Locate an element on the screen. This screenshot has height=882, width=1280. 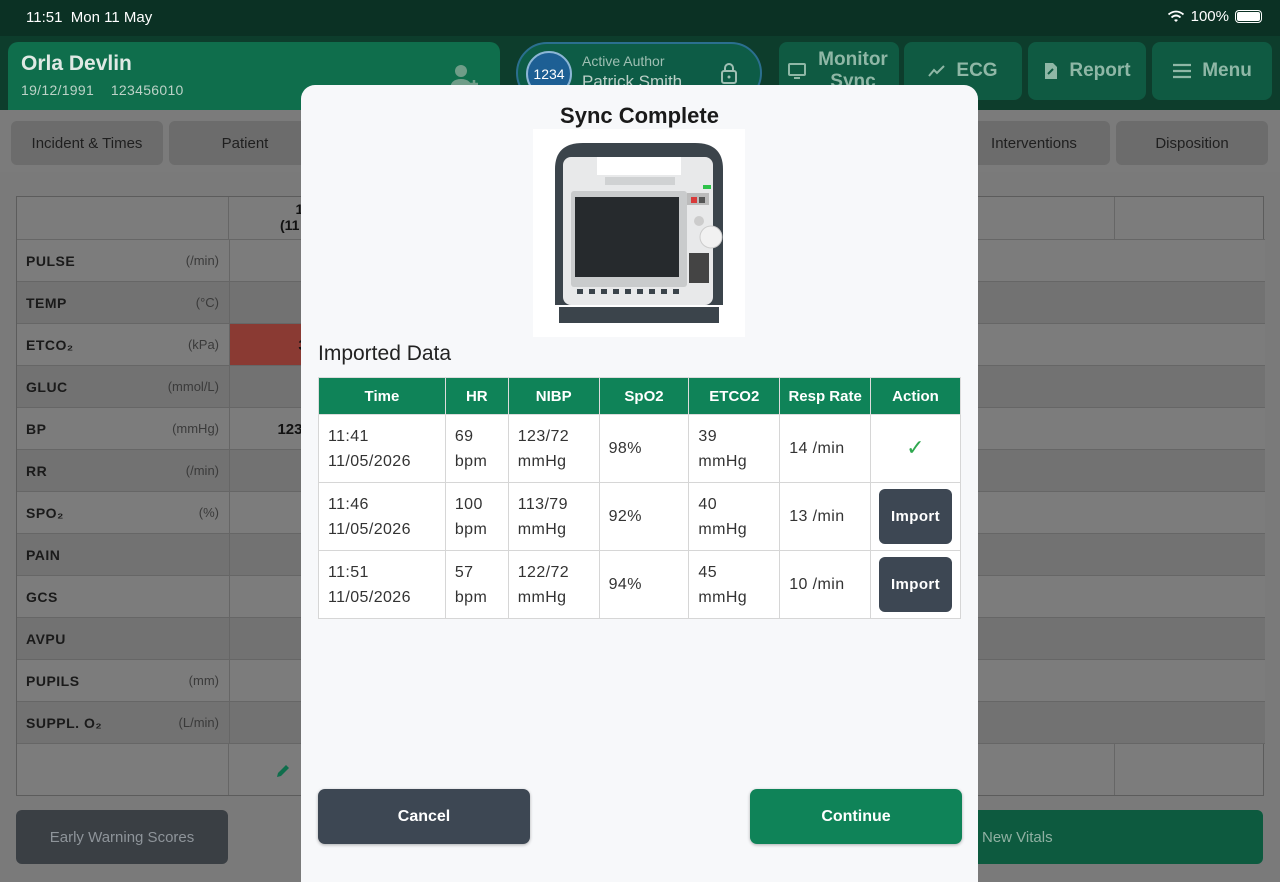
cell-etco2: 40 mmHg is located at coordinates (734, 516).